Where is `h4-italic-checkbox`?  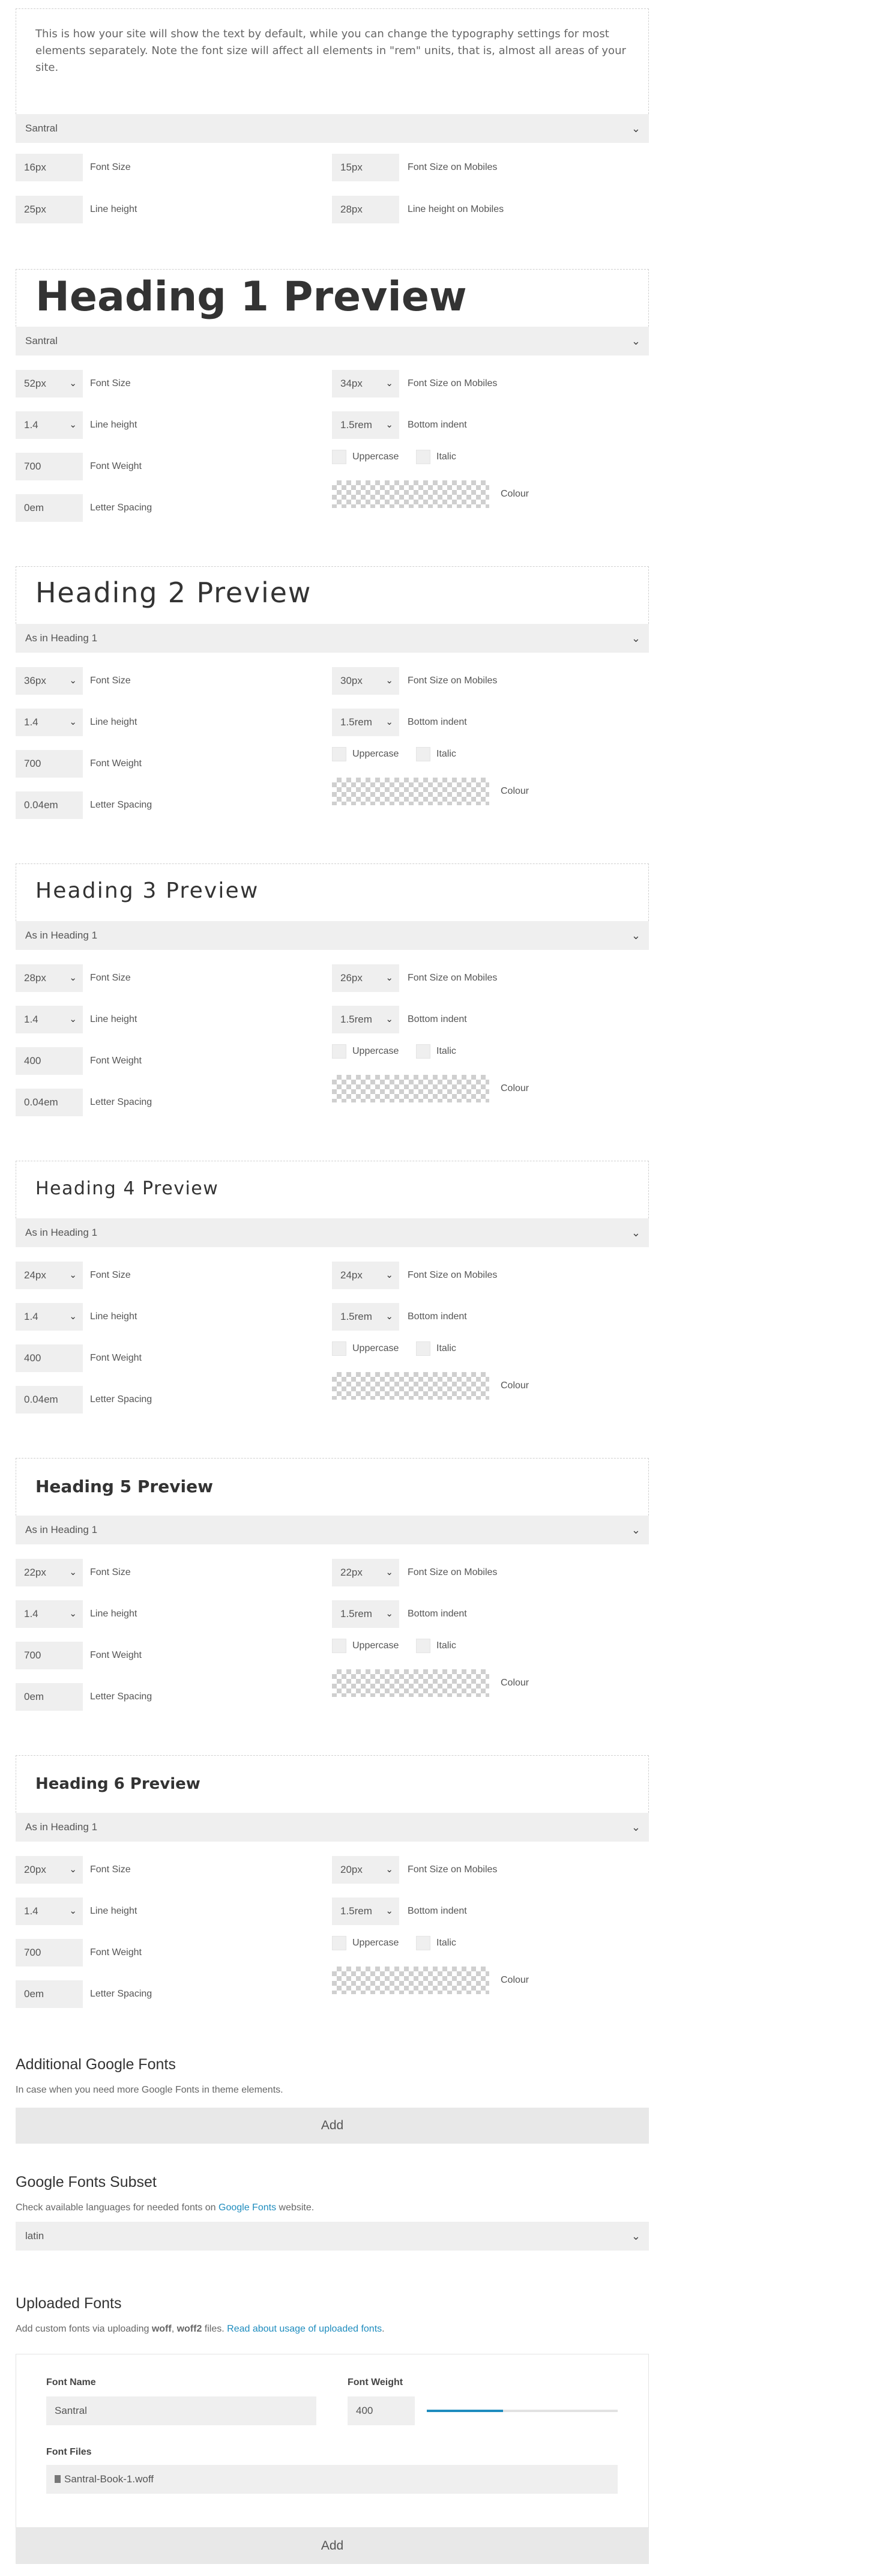
h4-italic-checkbox is located at coordinates (423, 1348).